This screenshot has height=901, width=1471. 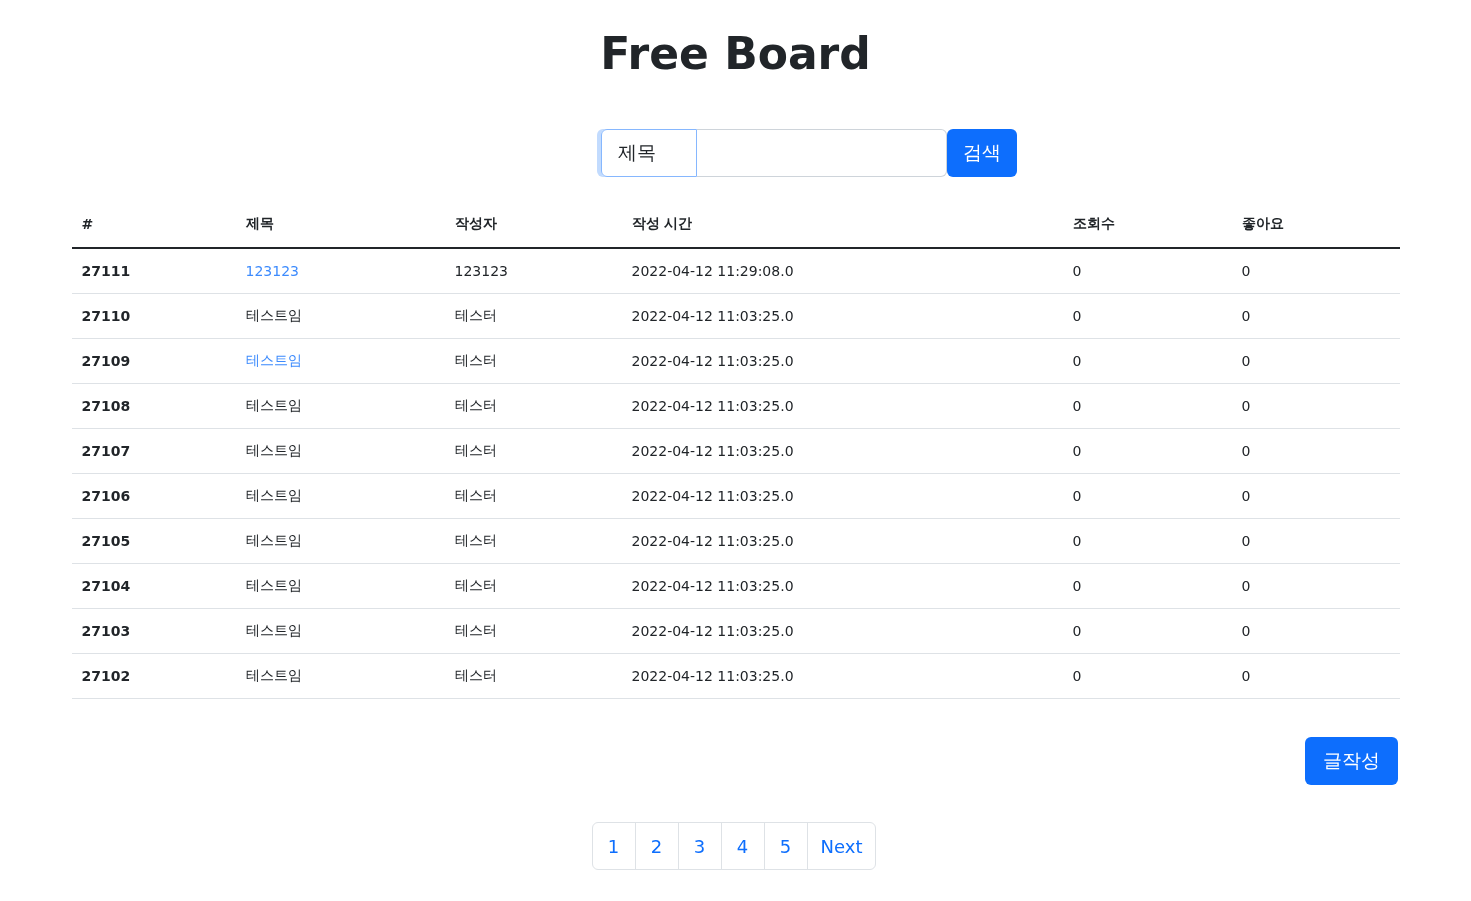 What do you see at coordinates (699, 846) in the screenshot?
I see `page-link: 3` at bounding box center [699, 846].